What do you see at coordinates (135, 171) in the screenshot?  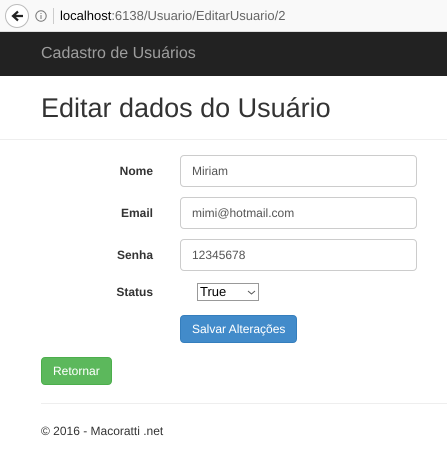 I see `field-label: Nome` at bounding box center [135, 171].